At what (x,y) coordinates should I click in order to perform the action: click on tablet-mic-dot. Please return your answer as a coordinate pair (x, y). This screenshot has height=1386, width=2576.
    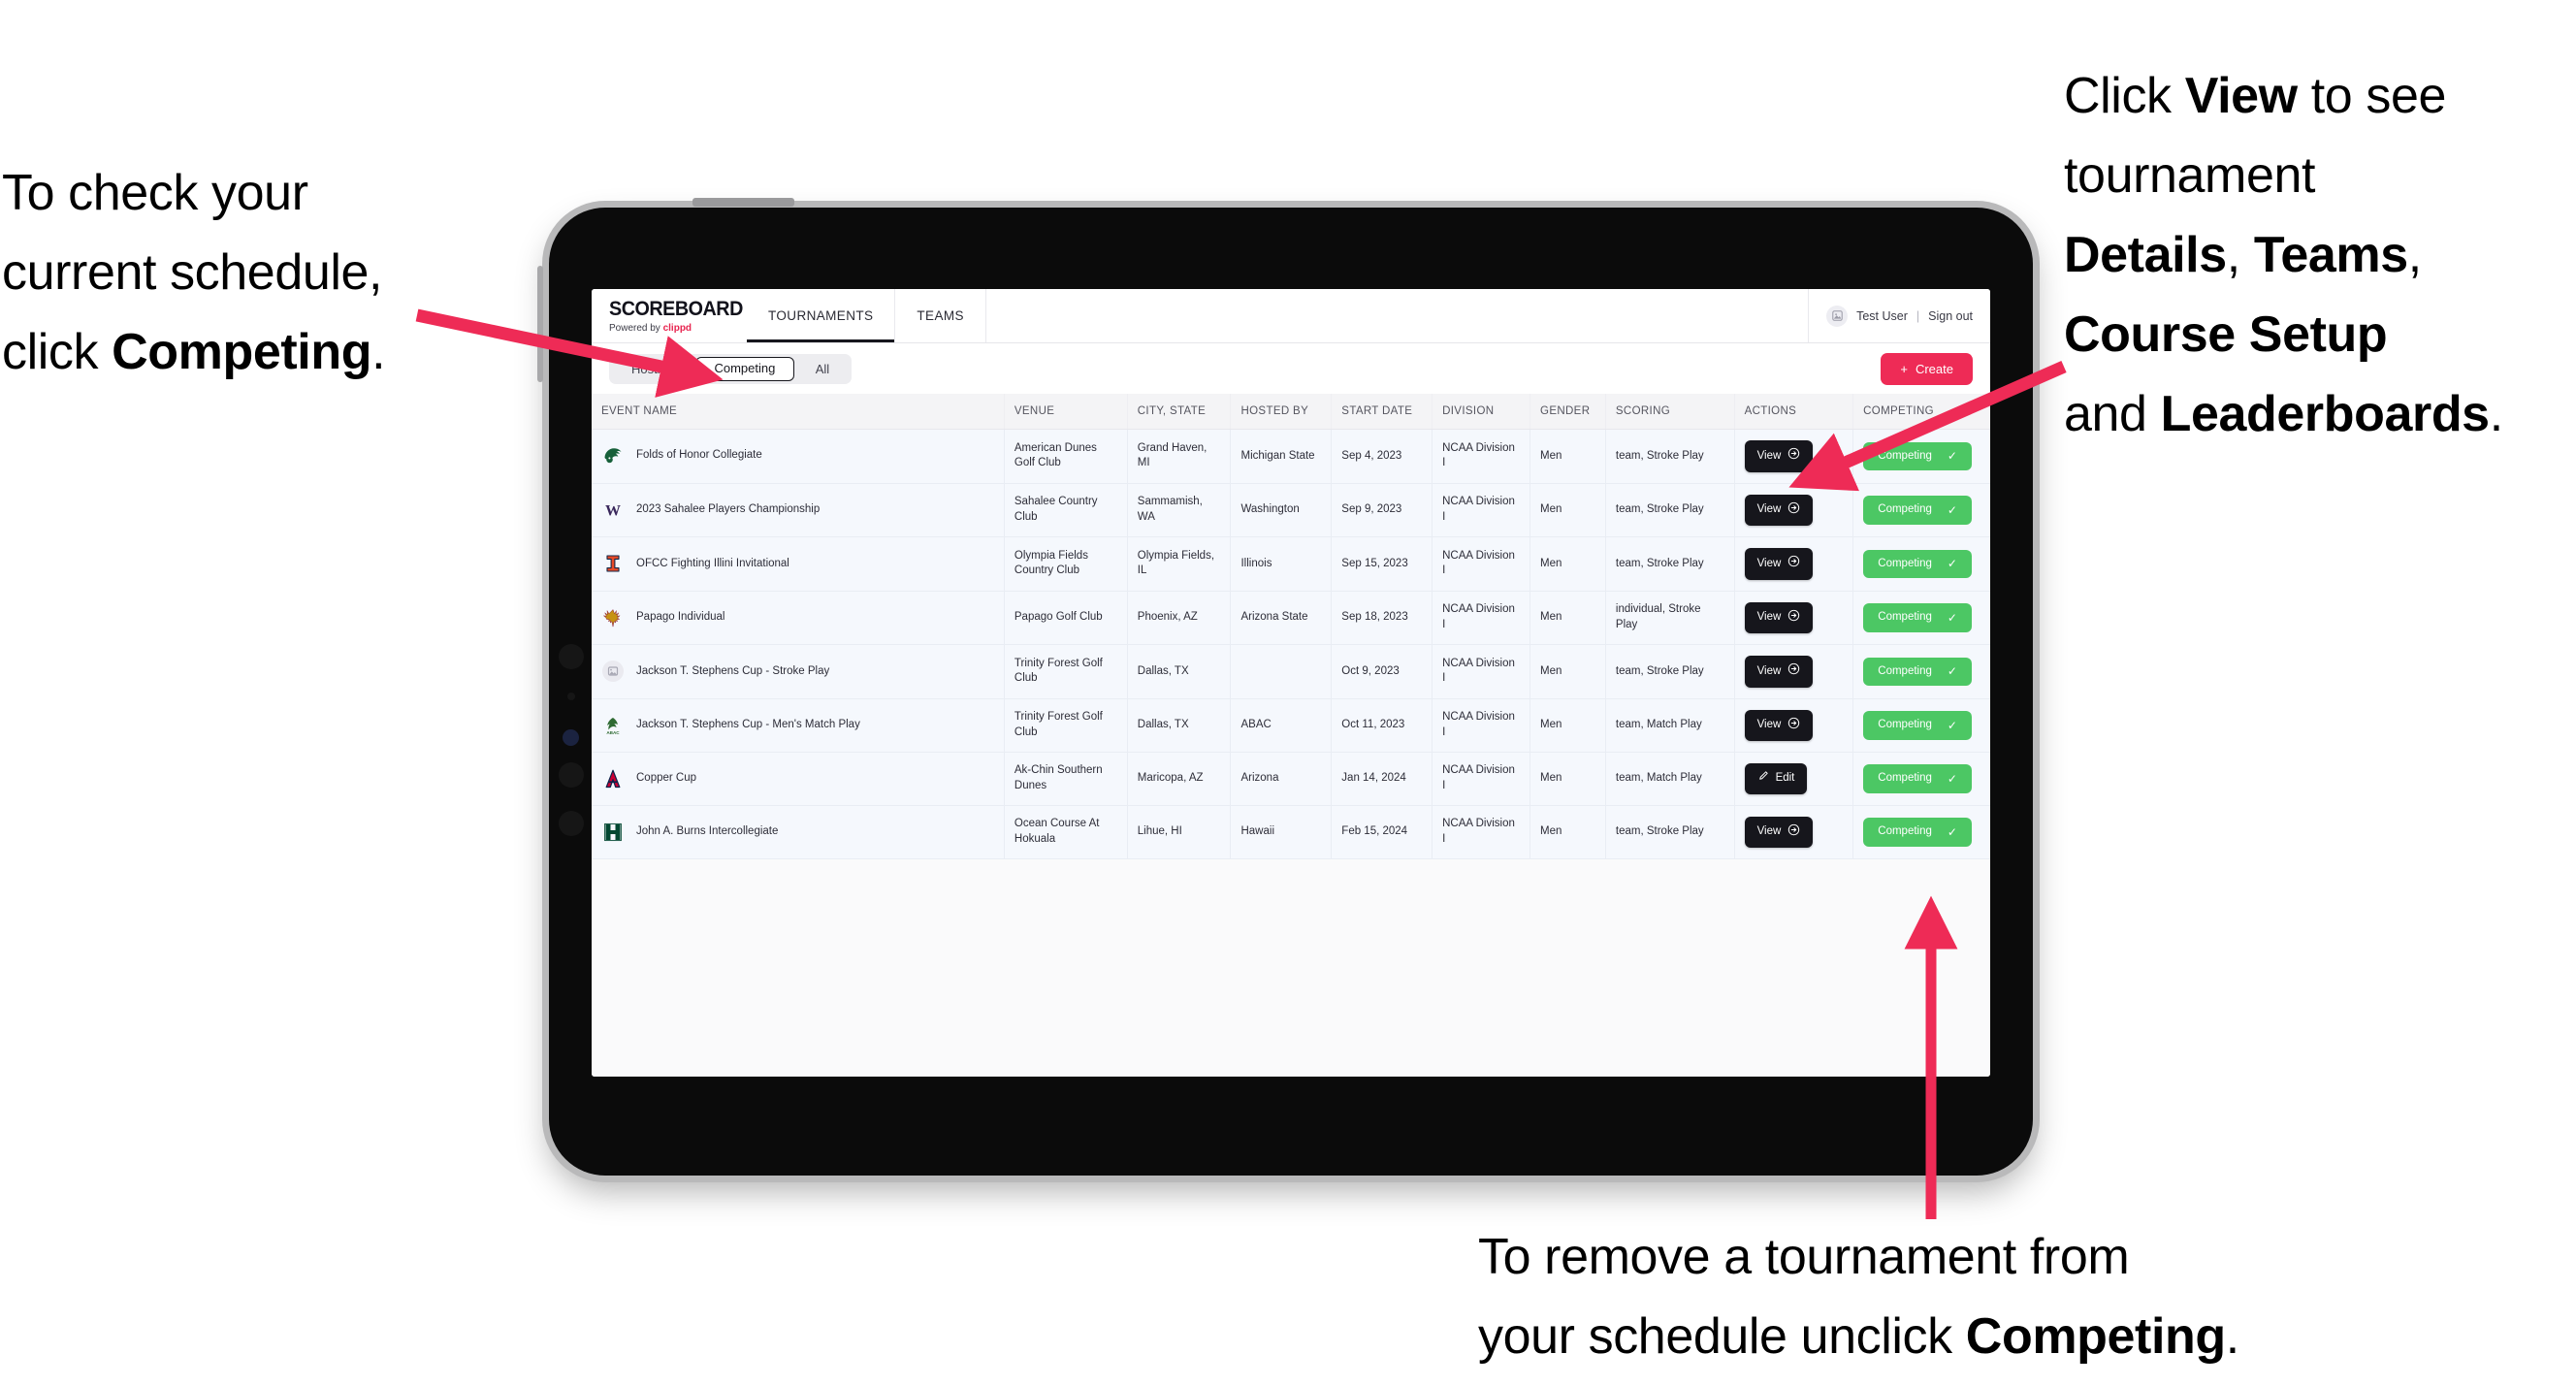
    Looking at the image, I should click on (571, 696).